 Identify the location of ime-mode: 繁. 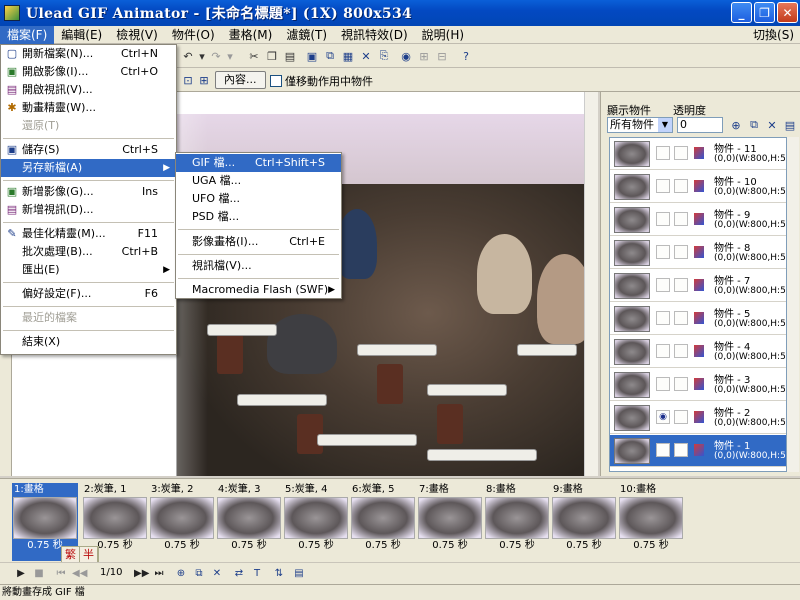
(71, 555).